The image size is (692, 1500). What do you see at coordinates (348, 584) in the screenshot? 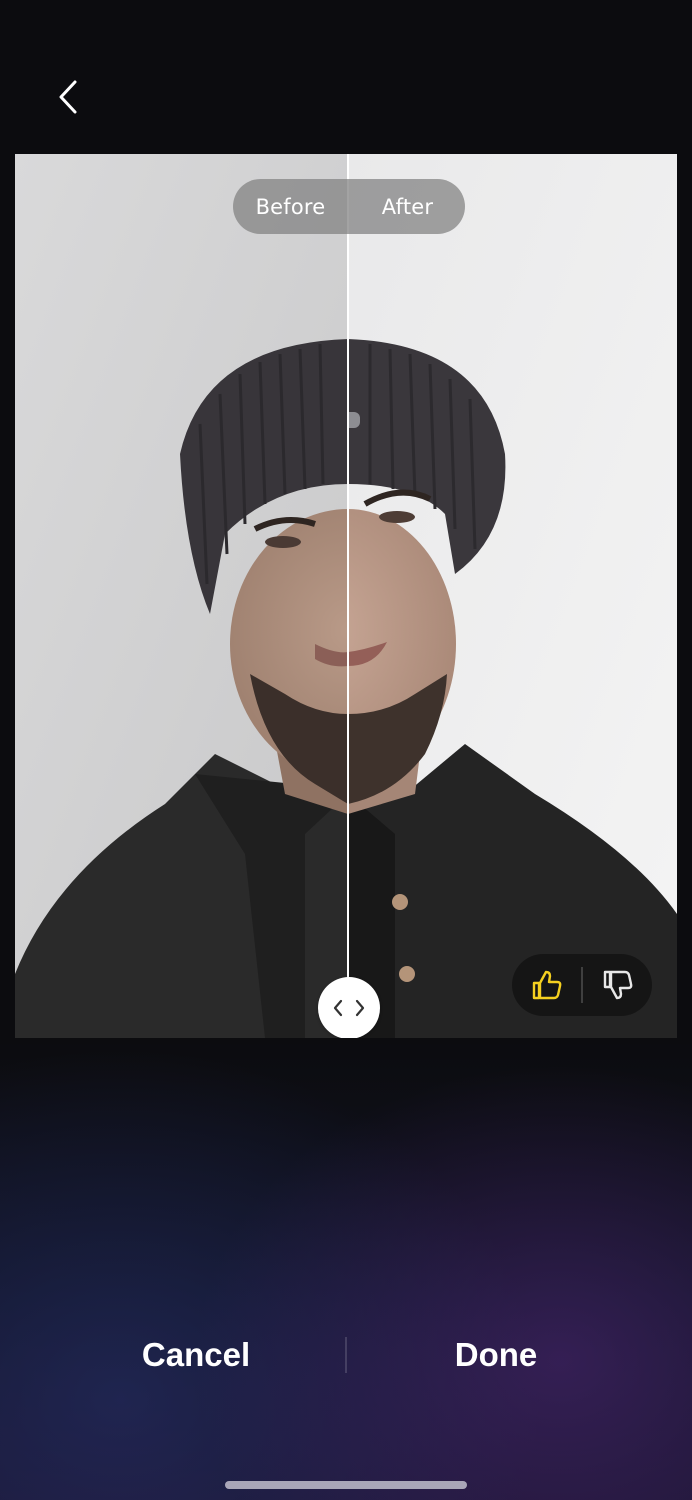
I see `compare-divider-line` at bounding box center [348, 584].